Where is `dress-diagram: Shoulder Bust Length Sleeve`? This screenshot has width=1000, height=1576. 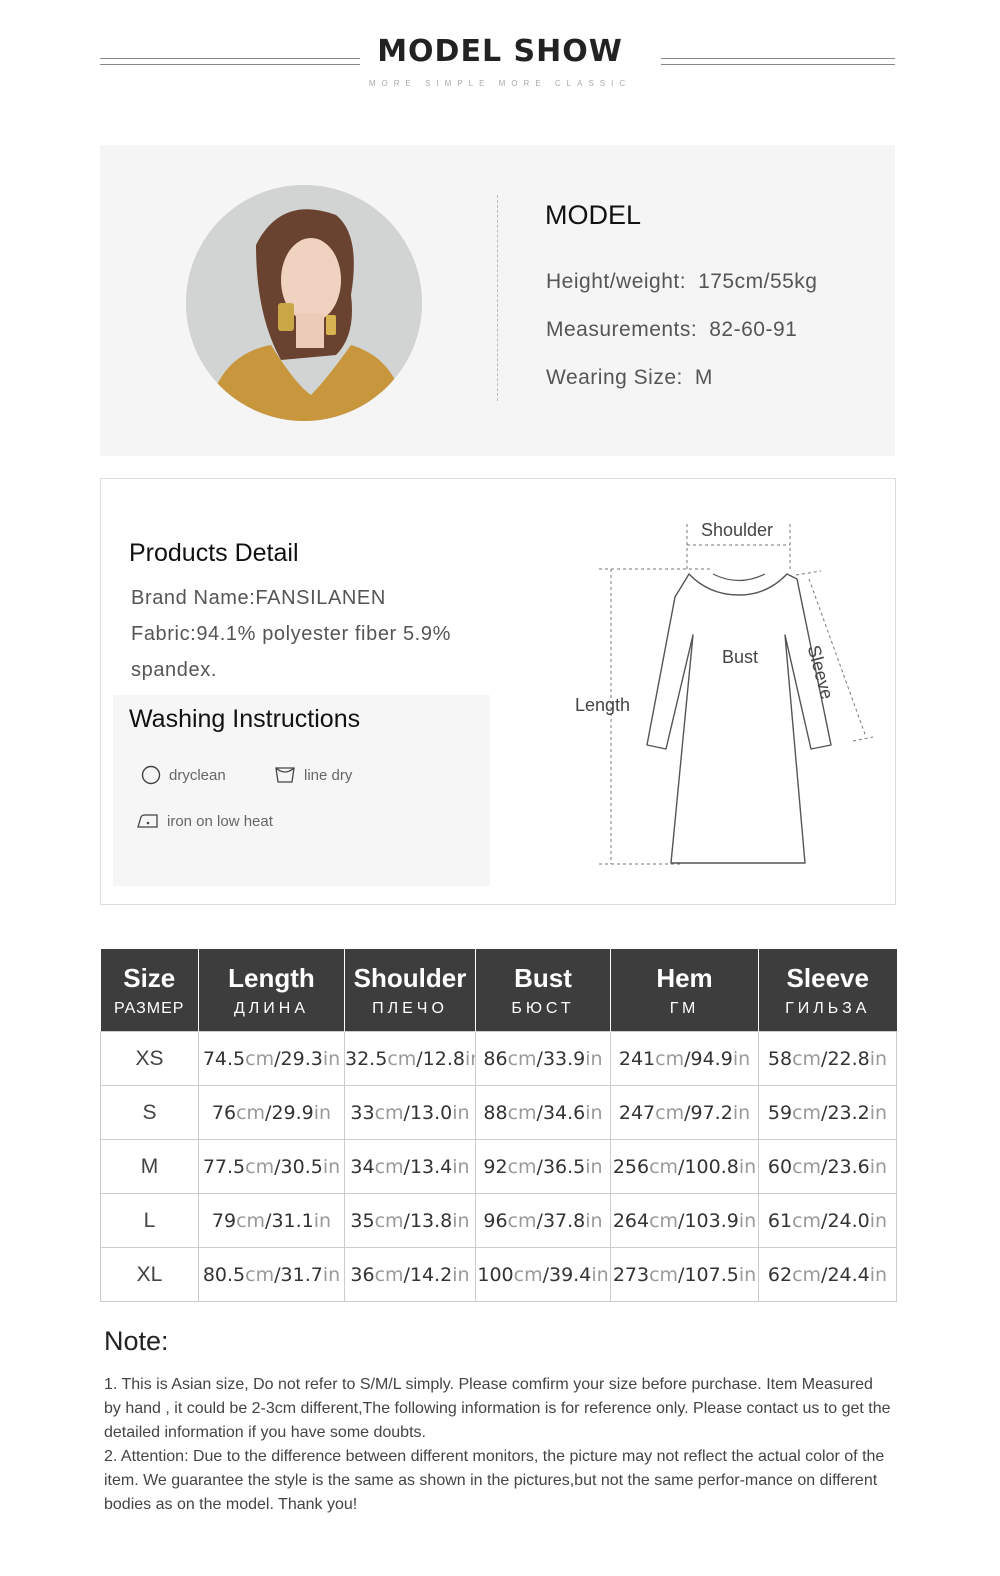 dress-diagram: Shoulder Bust Length Sleeve is located at coordinates (726, 694).